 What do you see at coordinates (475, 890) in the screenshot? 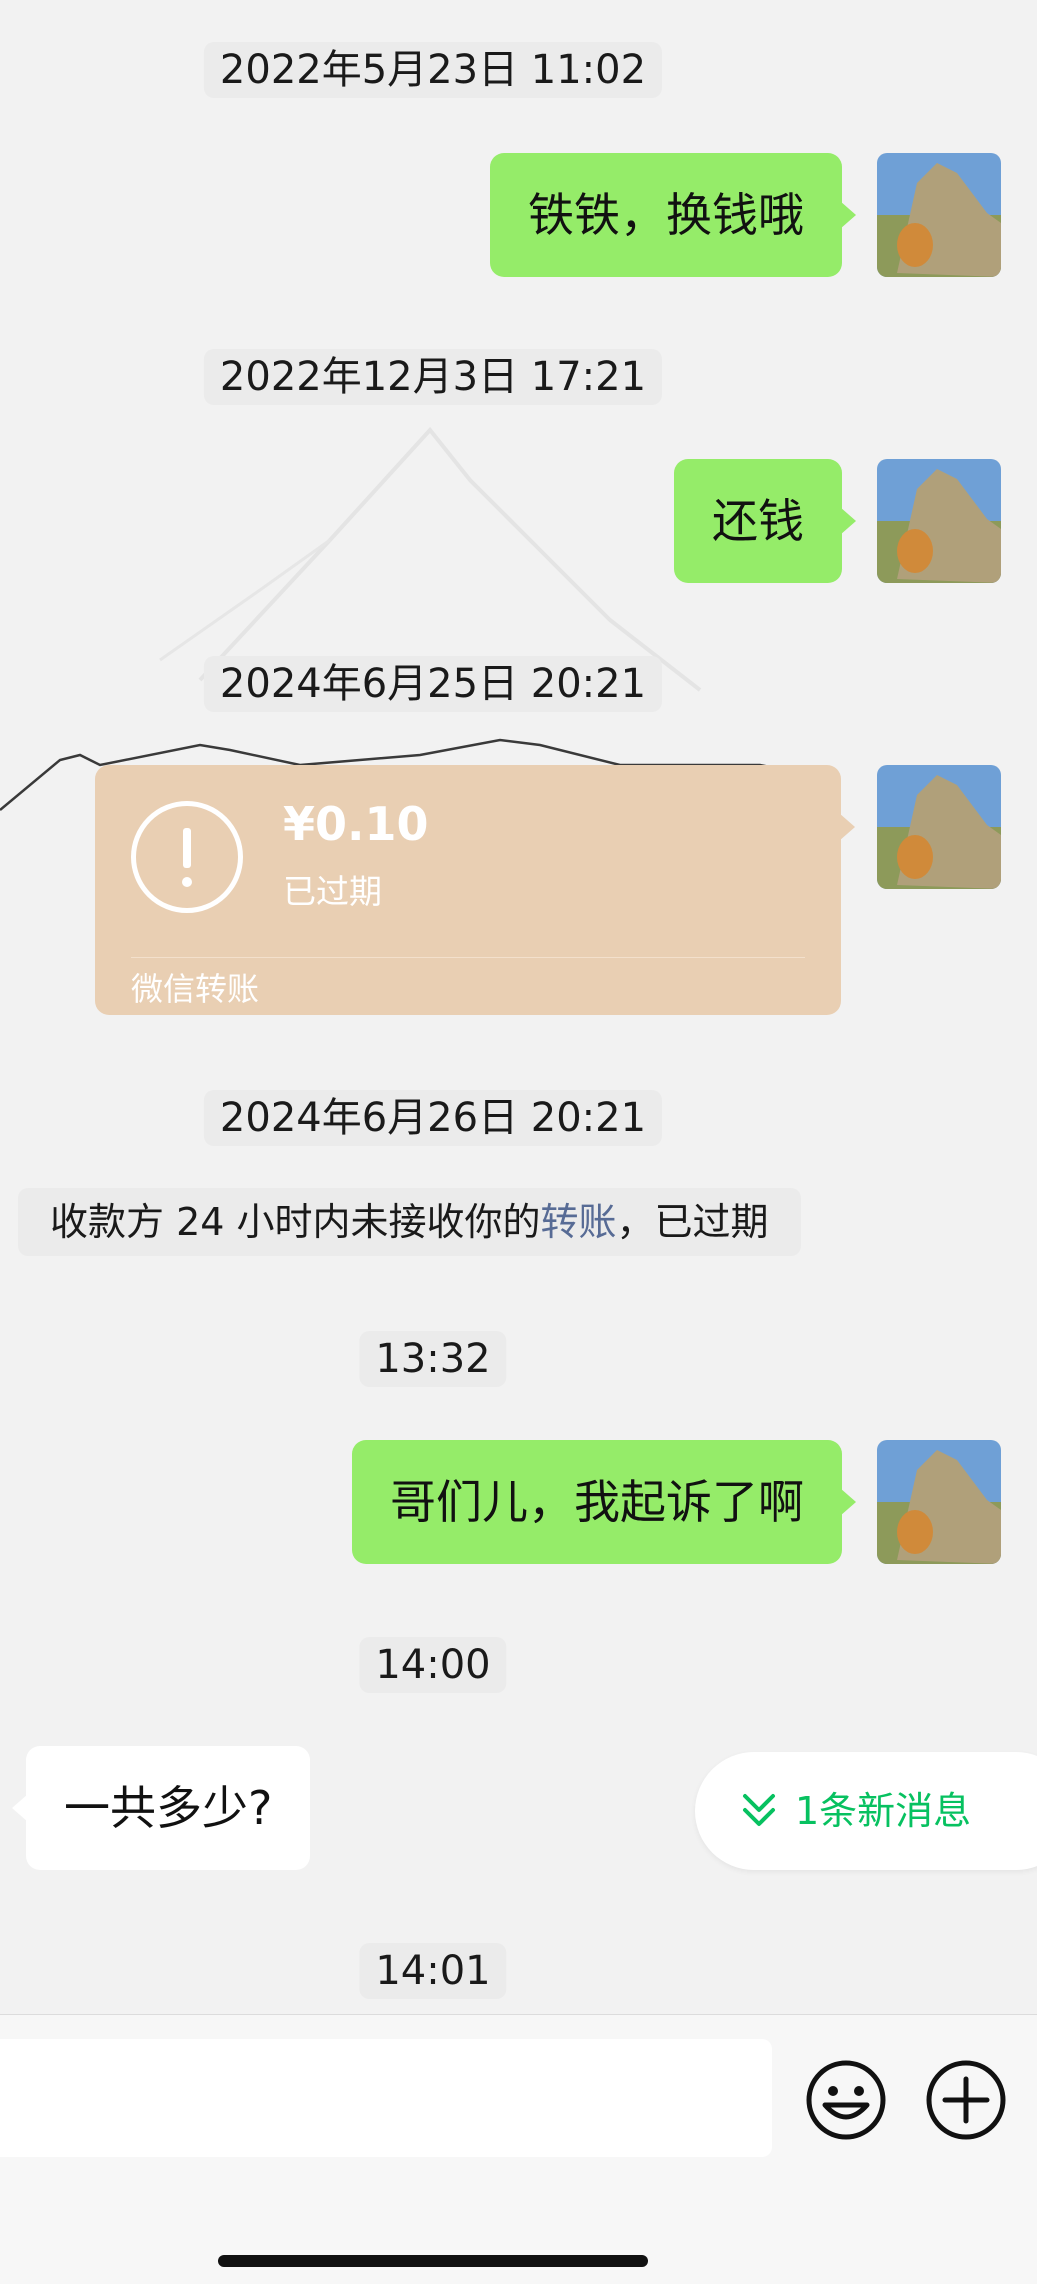
I see `transfer-card: ¥0.10 已过期 微信转账` at bounding box center [475, 890].